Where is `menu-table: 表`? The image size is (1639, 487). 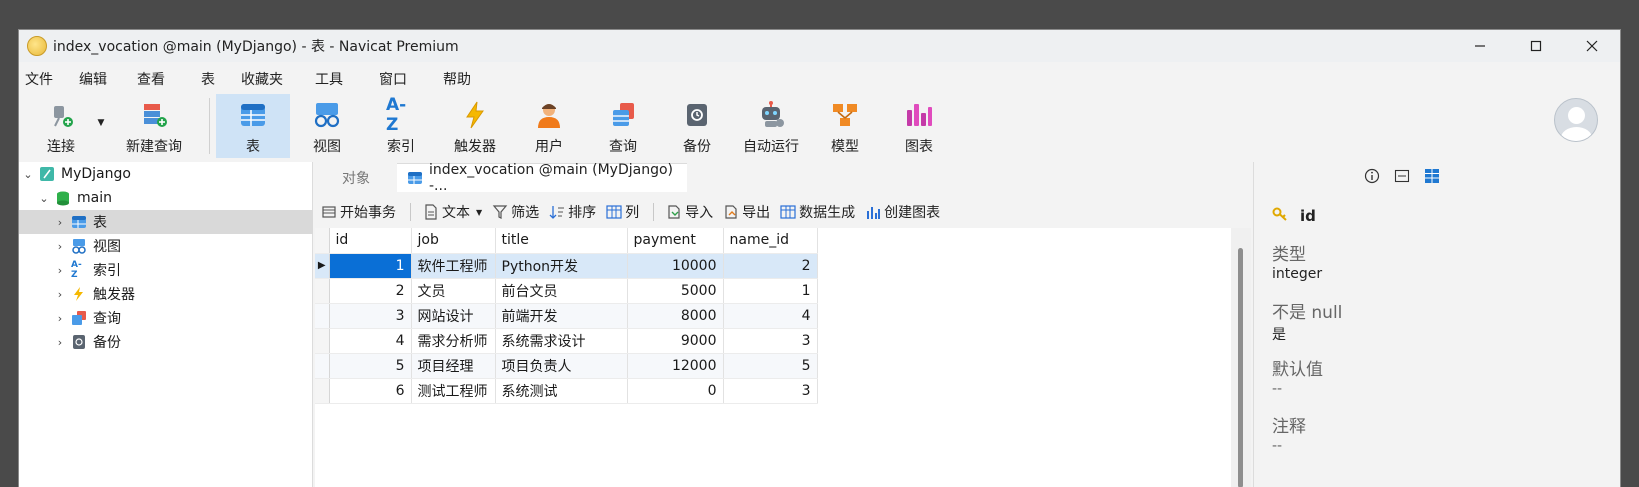
menu-table: 表 is located at coordinates (207, 79).